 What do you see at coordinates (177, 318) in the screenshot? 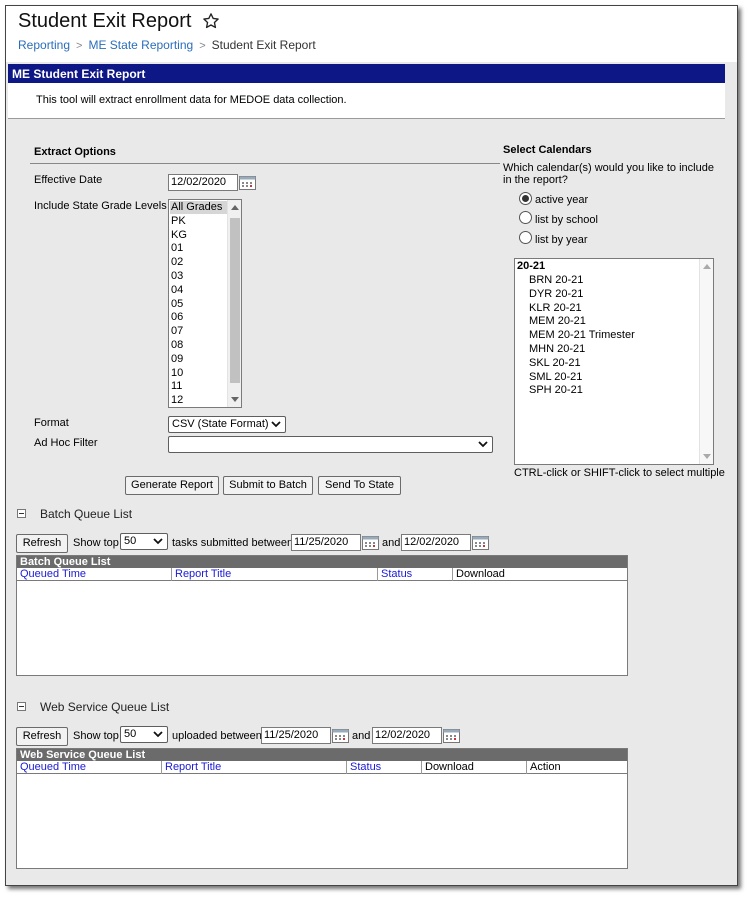
I see `grade-option: 06` at bounding box center [177, 318].